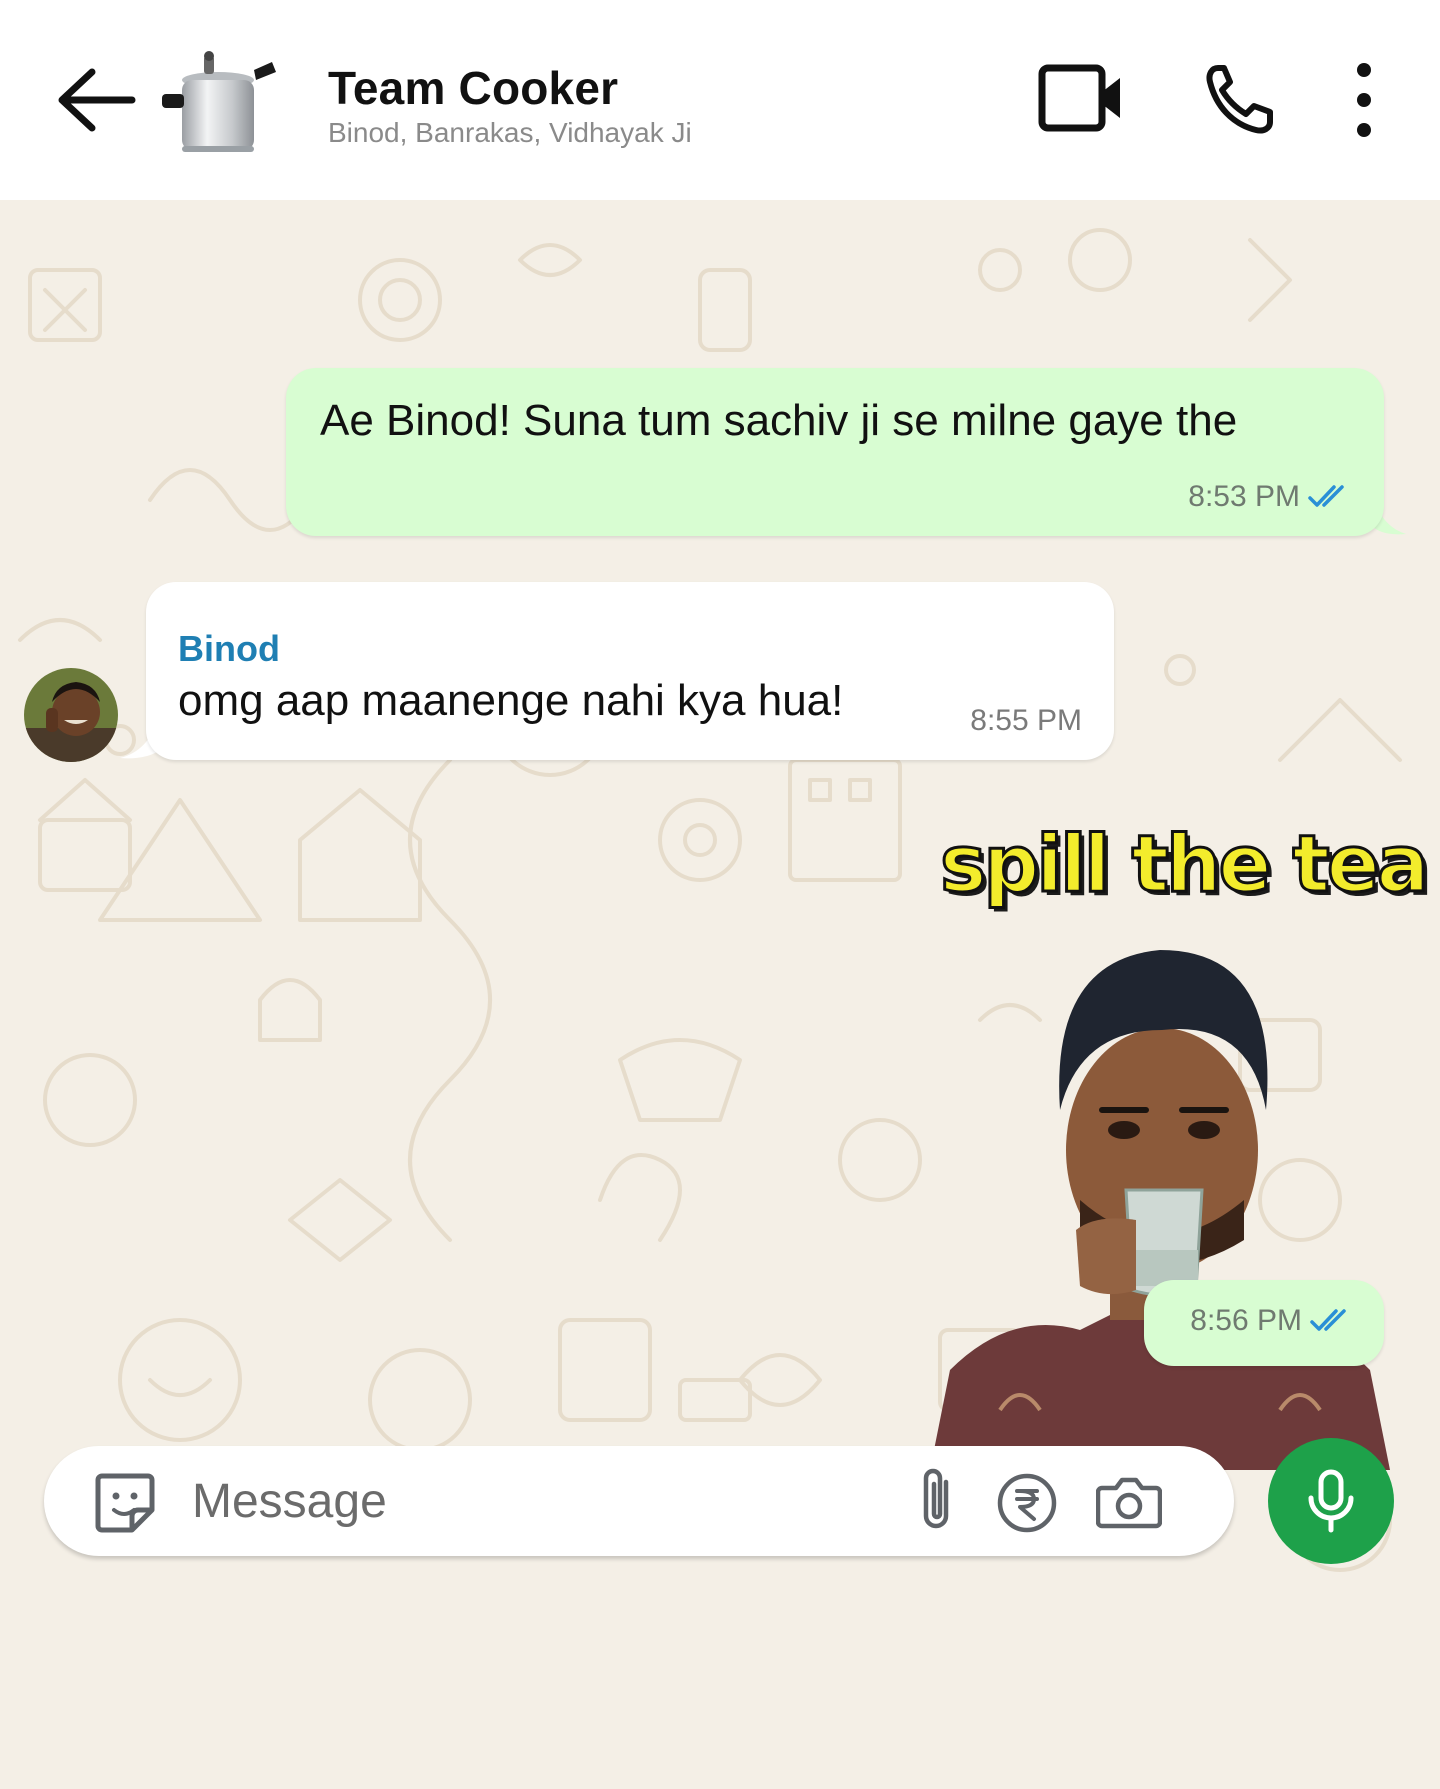 This screenshot has height=1789, width=1440. What do you see at coordinates (1246, 1320) in the screenshot?
I see `message-time: 8:56 PM` at bounding box center [1246, 1320].